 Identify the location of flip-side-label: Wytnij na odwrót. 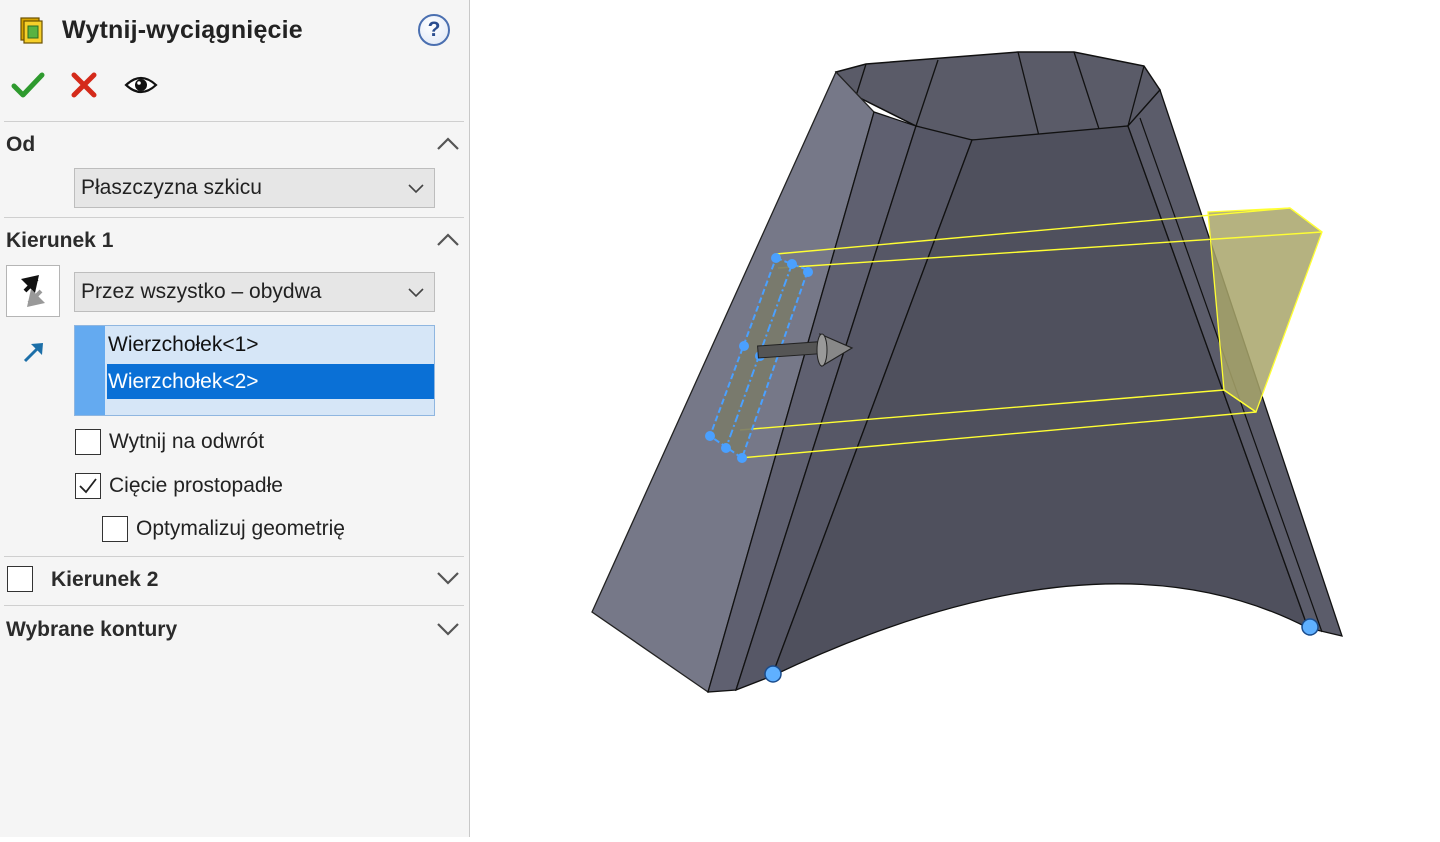
(187, 441).